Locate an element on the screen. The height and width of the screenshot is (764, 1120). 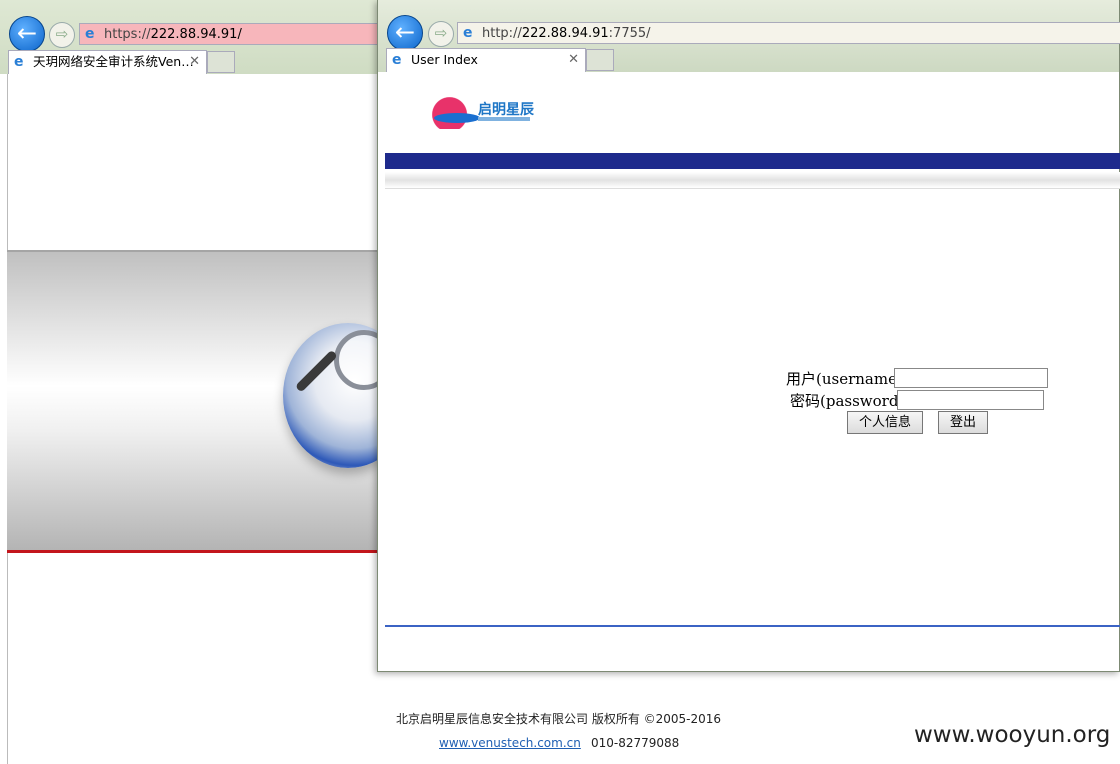
username-field is located at coordinates (971, 378).